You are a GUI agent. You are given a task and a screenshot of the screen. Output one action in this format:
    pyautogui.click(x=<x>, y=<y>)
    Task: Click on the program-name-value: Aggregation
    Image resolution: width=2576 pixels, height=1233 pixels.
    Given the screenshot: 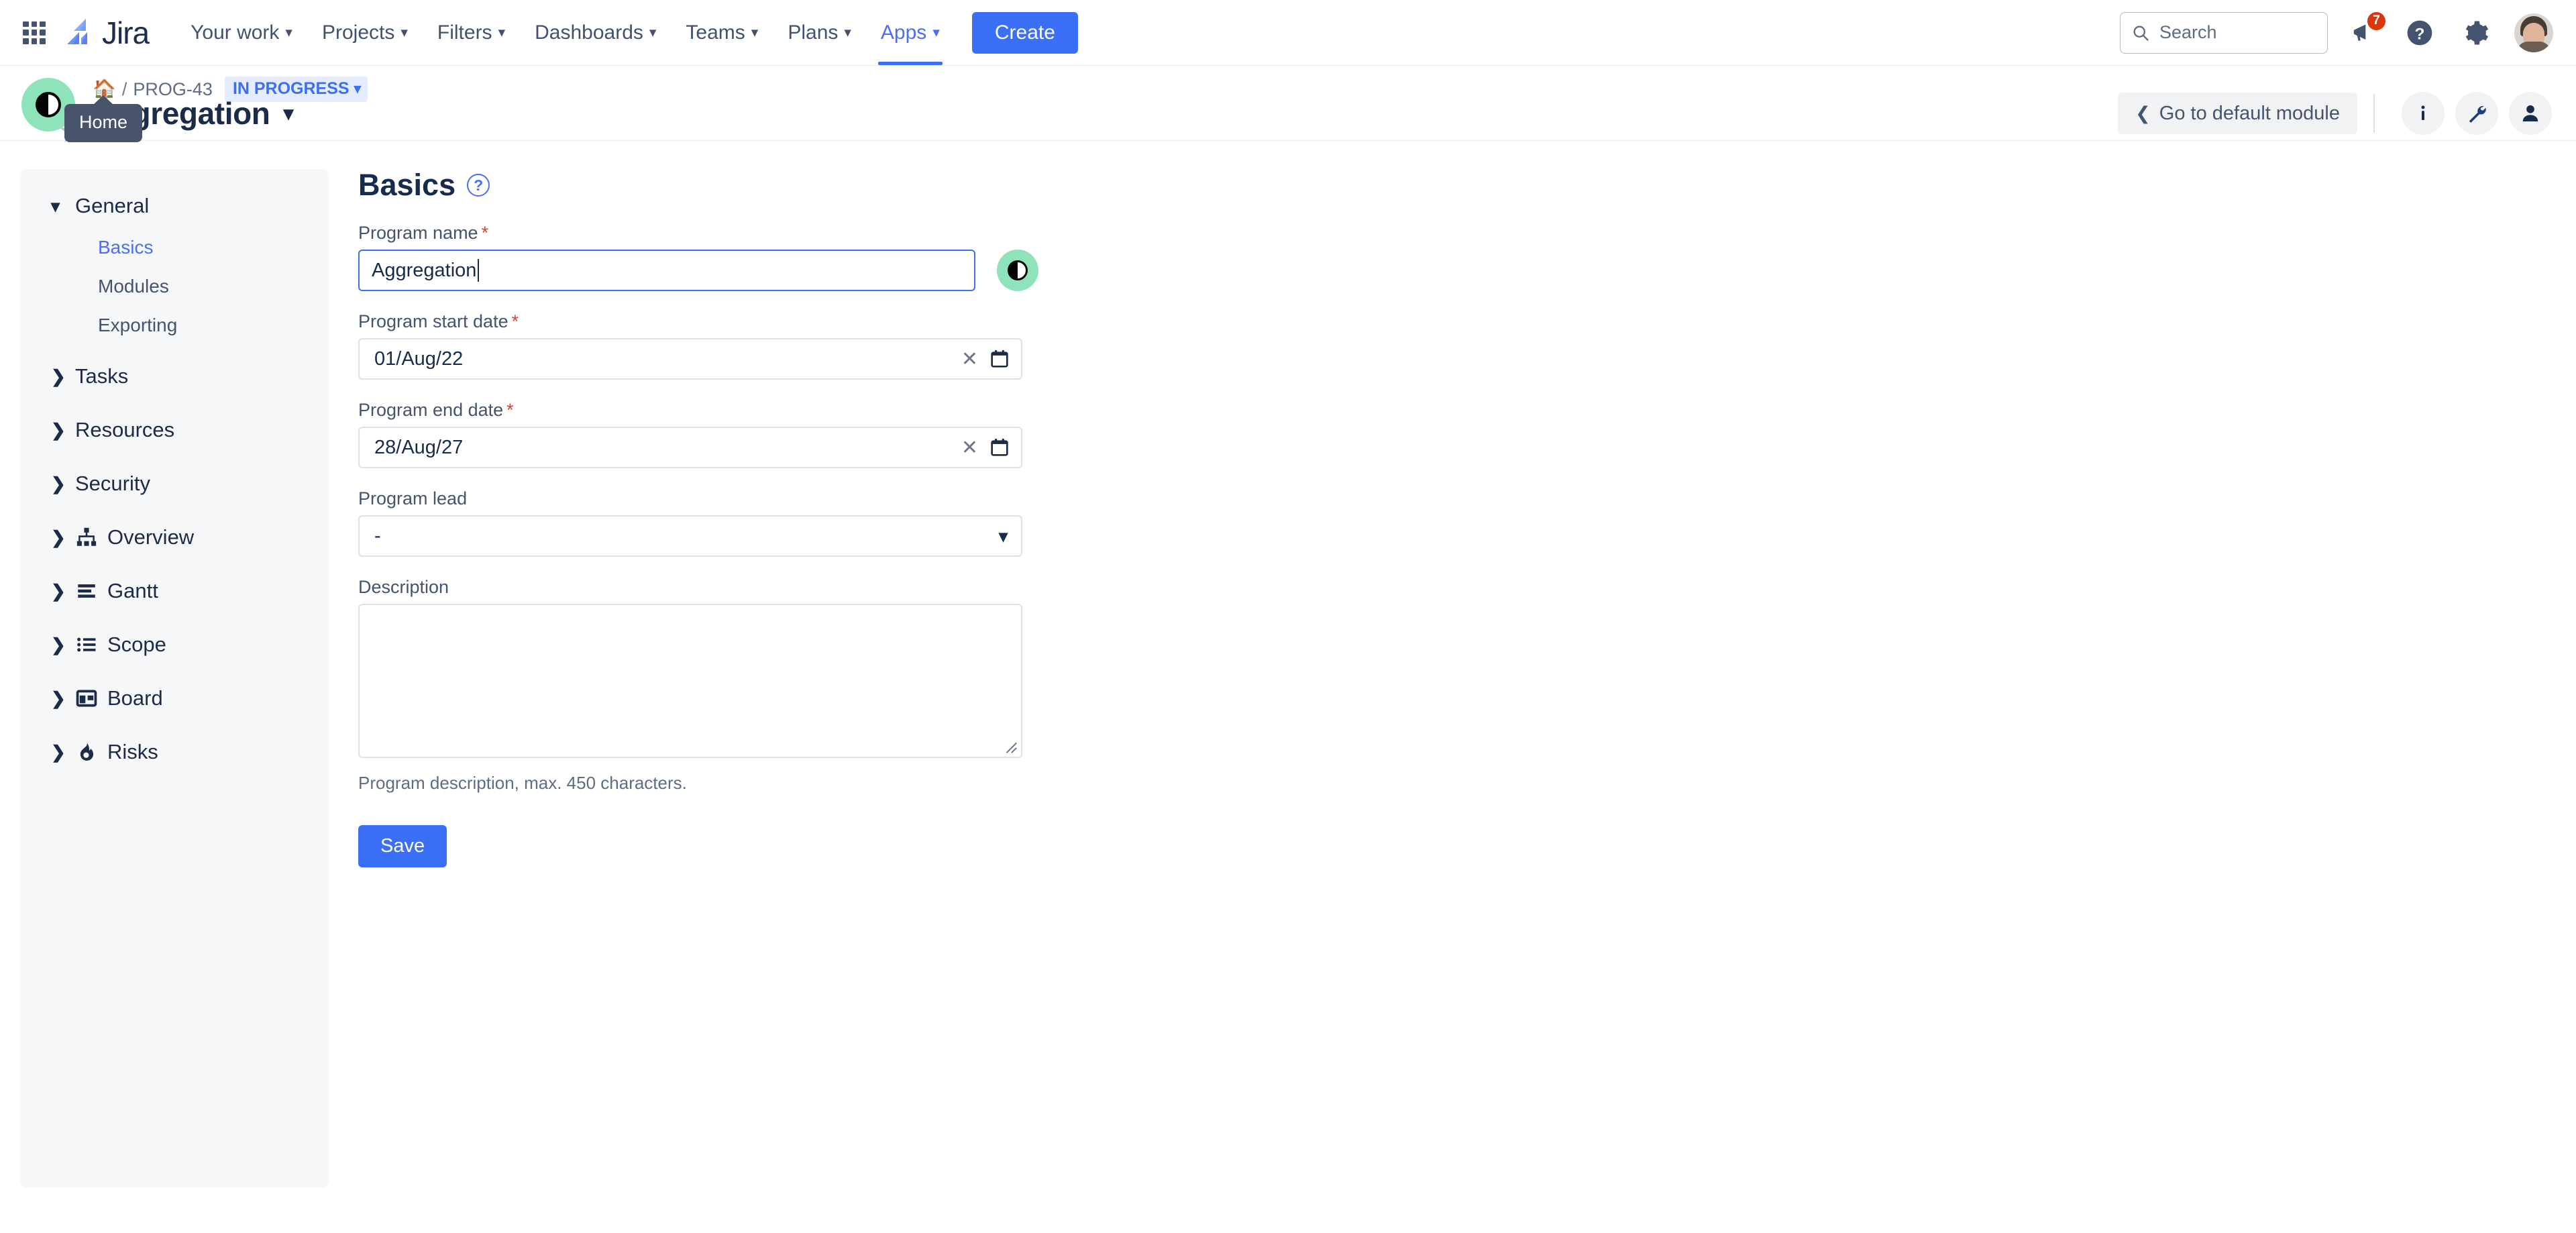 What is the action you would take?
    pyautogui.click(x=424, y=270)
    